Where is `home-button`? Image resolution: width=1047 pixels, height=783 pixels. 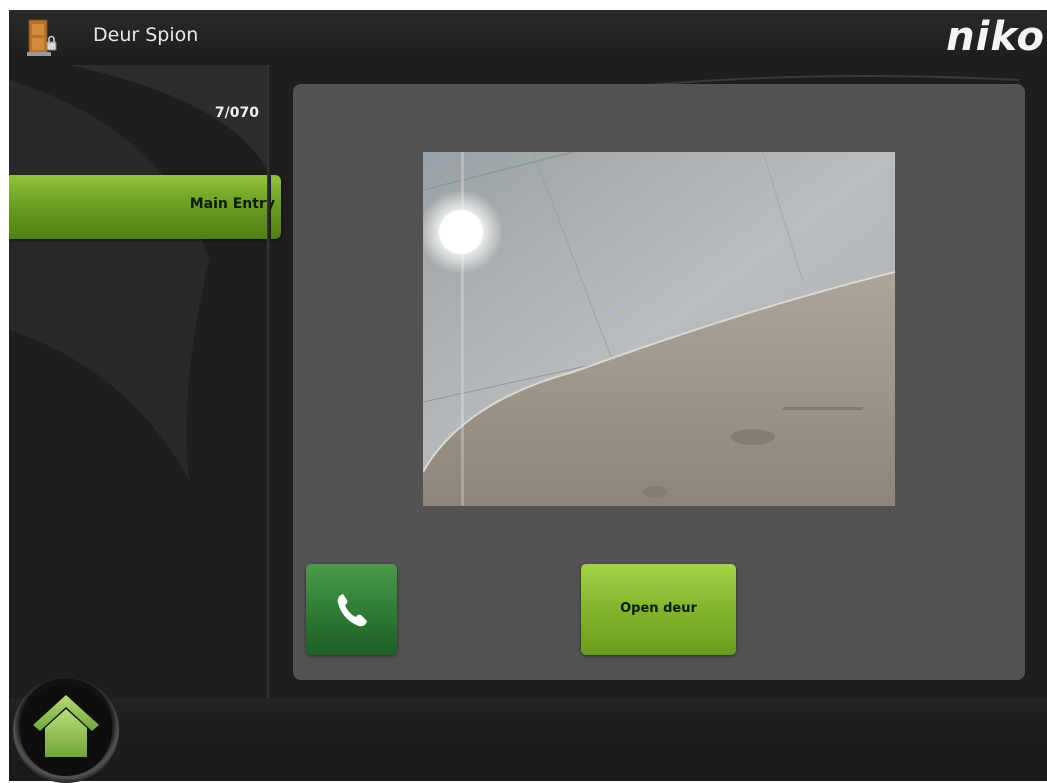 home-button is located at coordinates (66, 728).